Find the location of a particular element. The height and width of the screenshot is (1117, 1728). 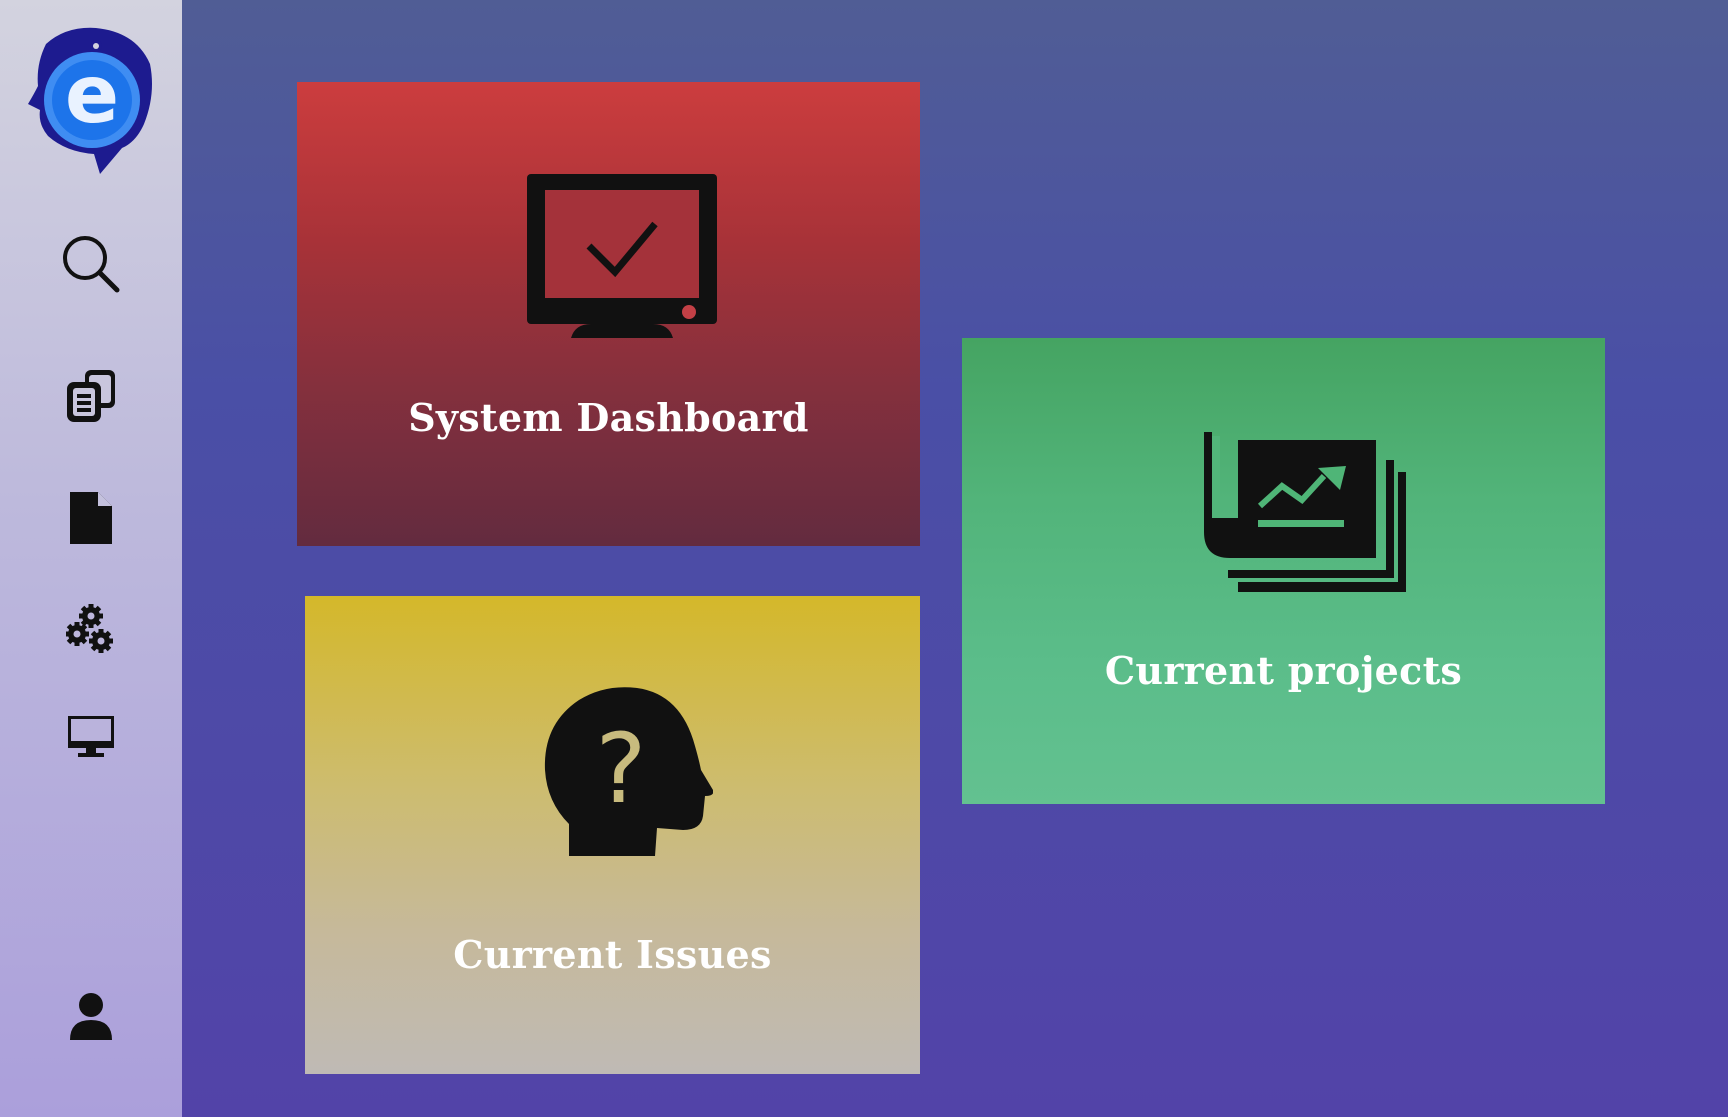

monitor-icon is located at coordinates (91, 736).